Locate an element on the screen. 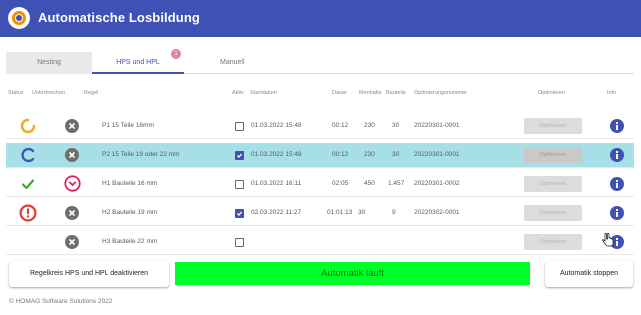 This screenshot has height=315, width=641. automation-status-bar: Automatik läuft is located at coordinates (352, 273).